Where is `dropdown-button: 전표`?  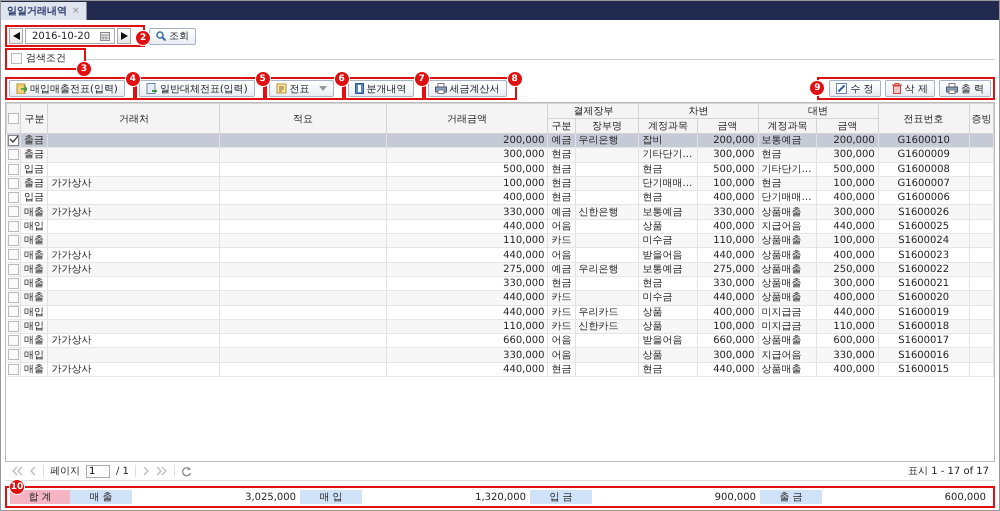 dropdown-button: 전표 is located at coordinates (301, 88).